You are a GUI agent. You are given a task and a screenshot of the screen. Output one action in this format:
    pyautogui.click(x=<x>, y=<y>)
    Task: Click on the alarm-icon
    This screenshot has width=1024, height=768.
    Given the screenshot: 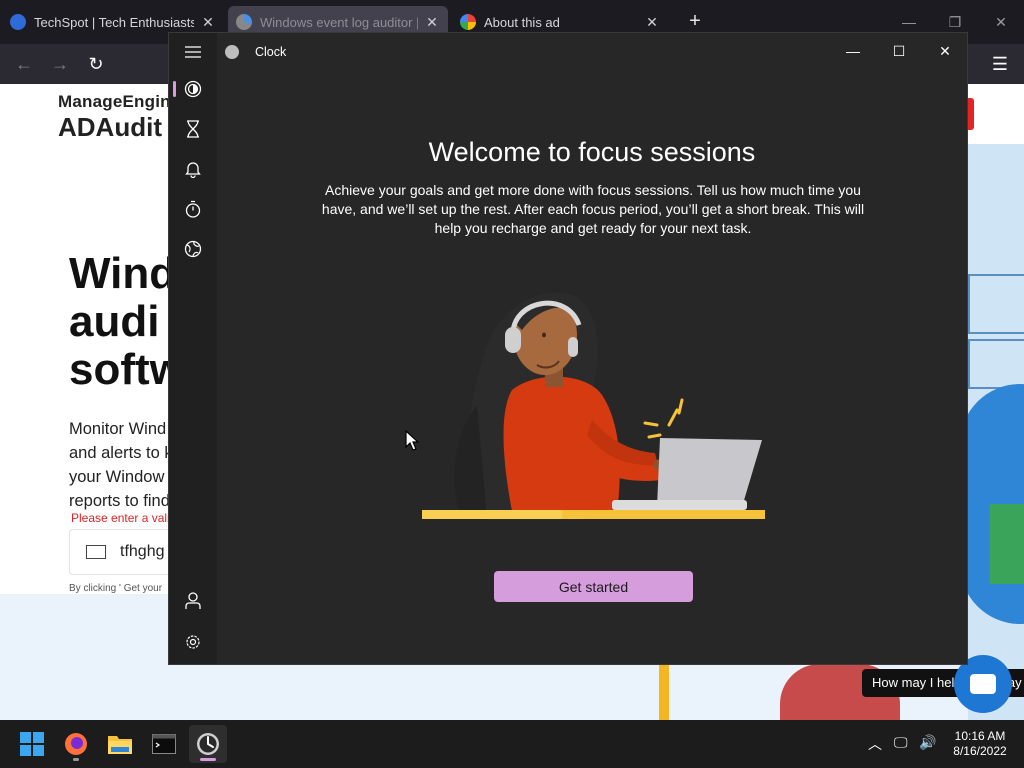 What is the action you would take?
    pyautogui.click(x=193, y=169)
    